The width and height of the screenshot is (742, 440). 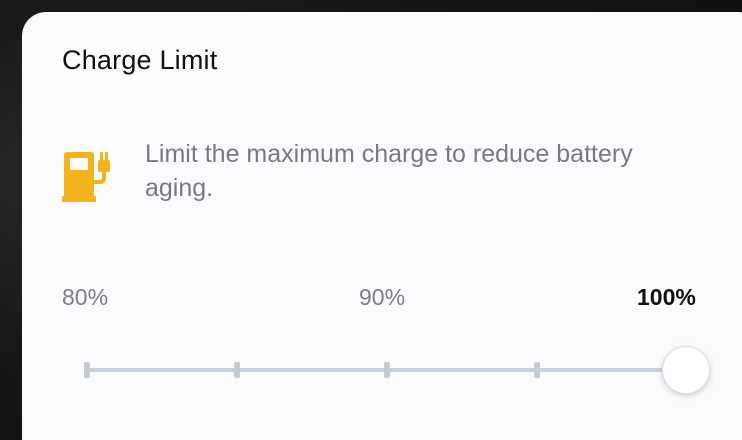 I want to click on slider-label-80: 80%, so click(x=85, y=297).